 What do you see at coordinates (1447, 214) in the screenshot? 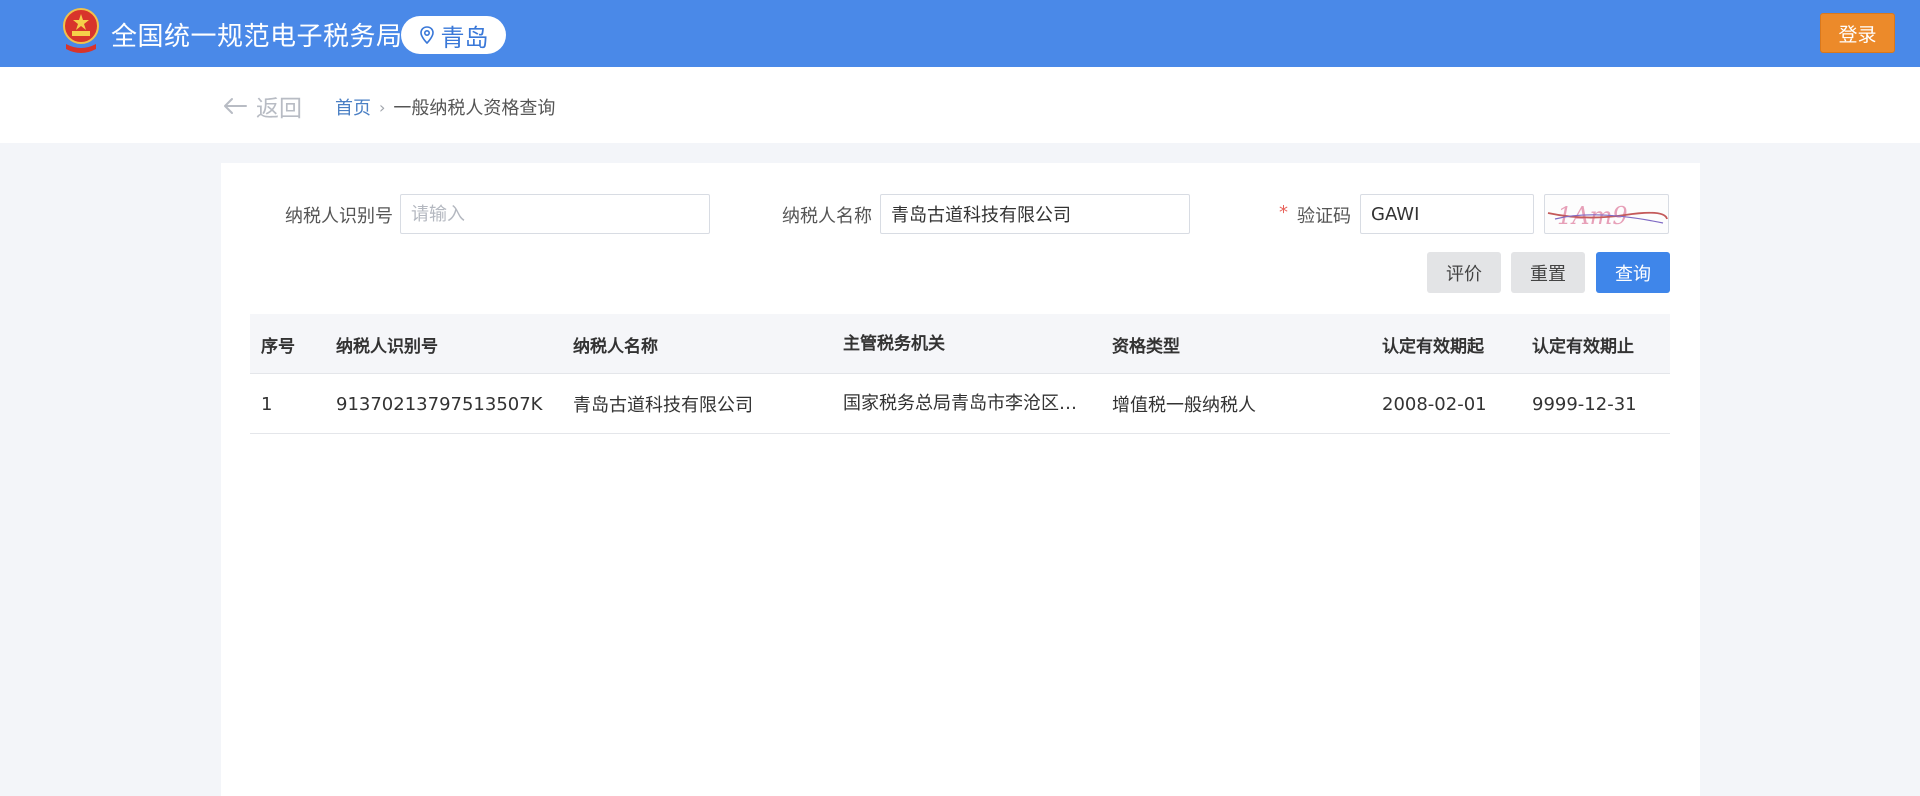
I see `captcha-input` at bounding box center [1447, 214].